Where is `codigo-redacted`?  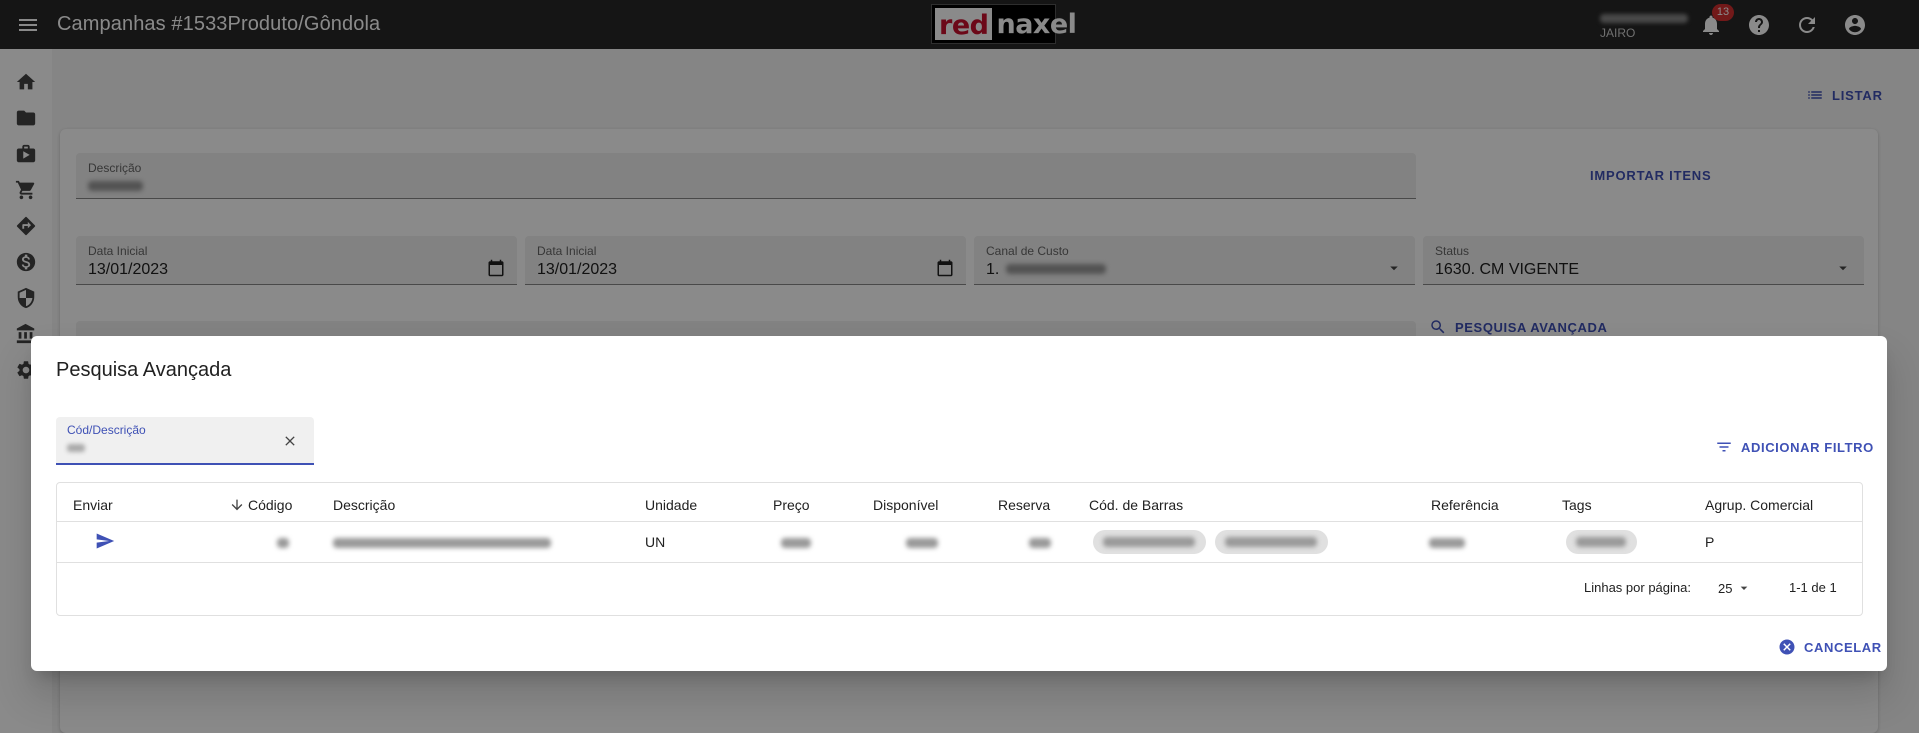 codigo-redacted is located at coordinates (283, 543).